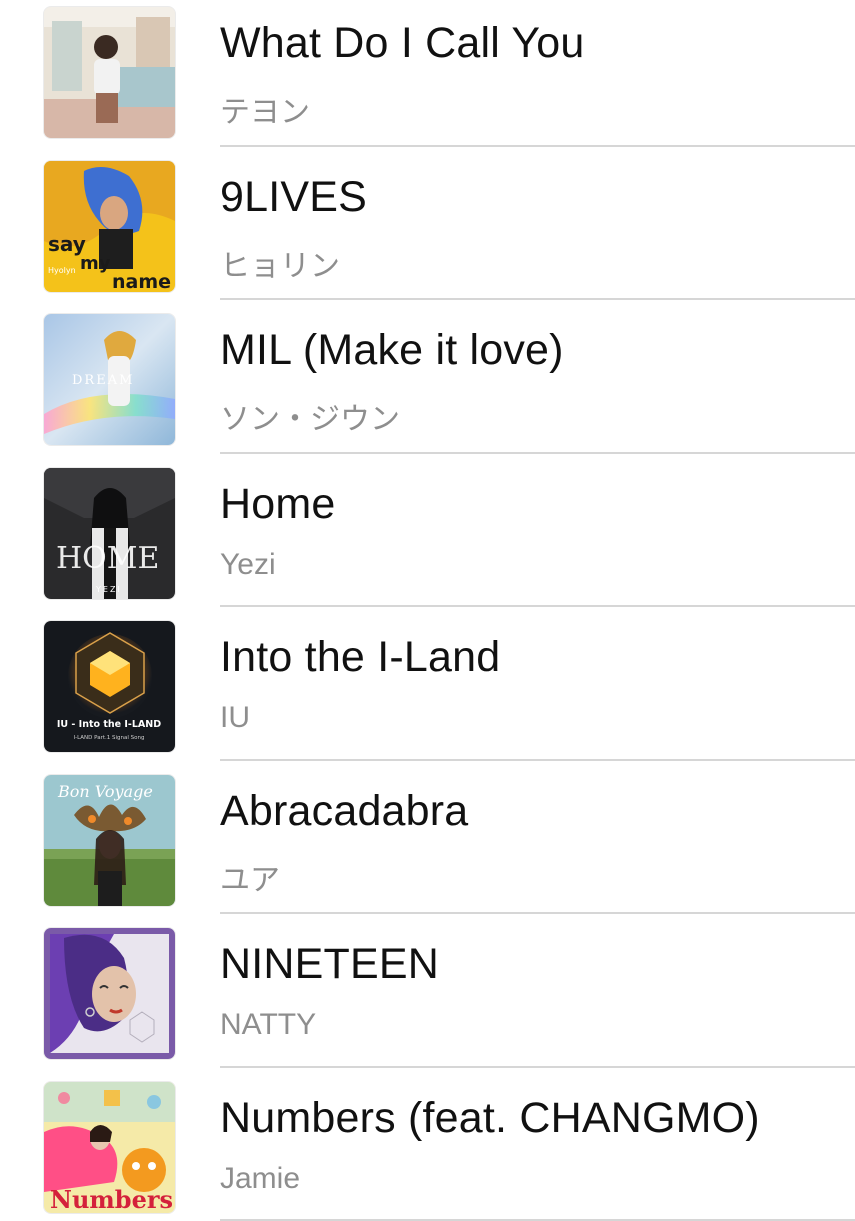 This screenshot has width=855, height=1221. I want to click on album-art-nineteen, so click(109, 993).